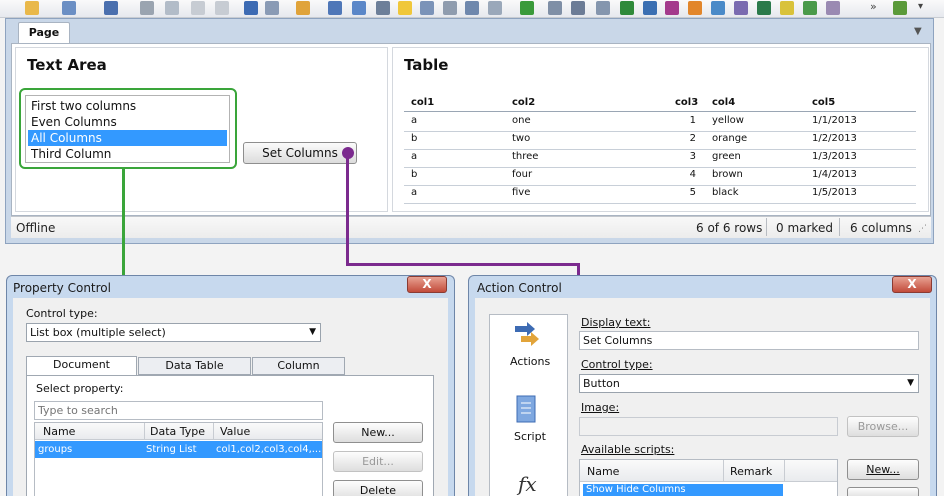 This screenshot has height=496, width=944. I want to click on status-marked-count: 0 marked, so click(804, 228).